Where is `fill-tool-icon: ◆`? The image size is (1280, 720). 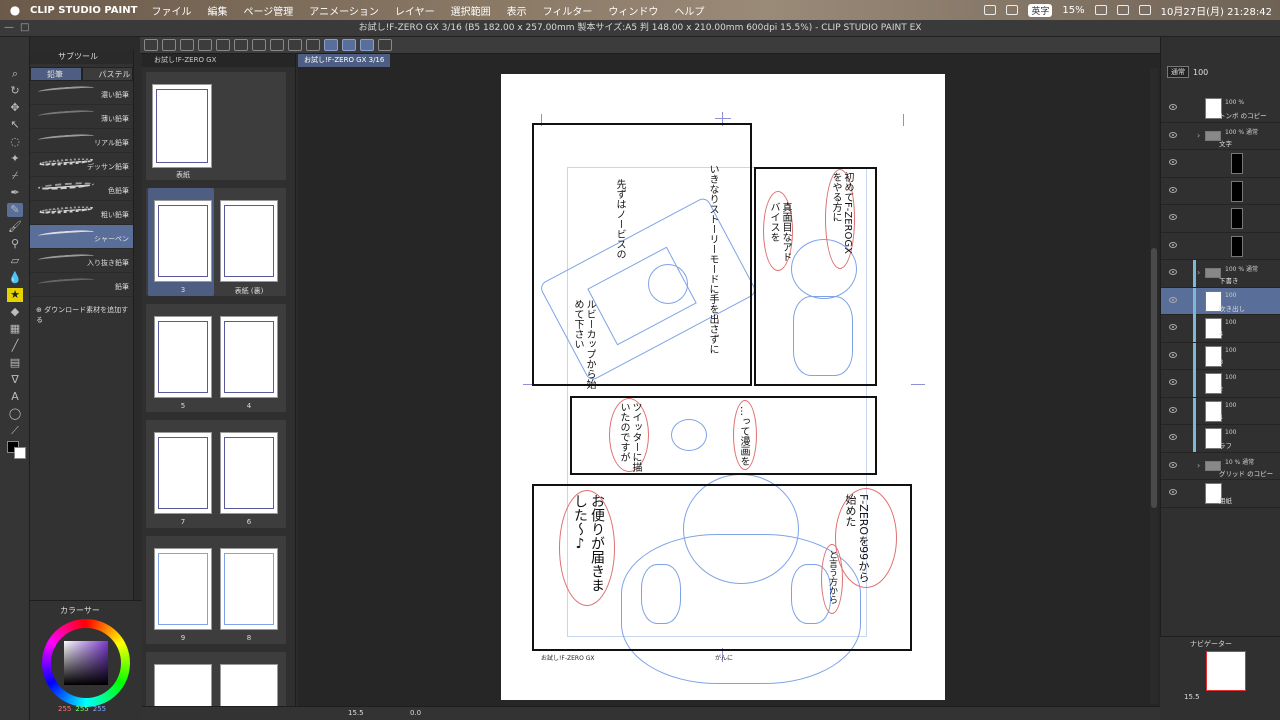 fill-tool-icon: ◆ is located at coordinates (15, 312).